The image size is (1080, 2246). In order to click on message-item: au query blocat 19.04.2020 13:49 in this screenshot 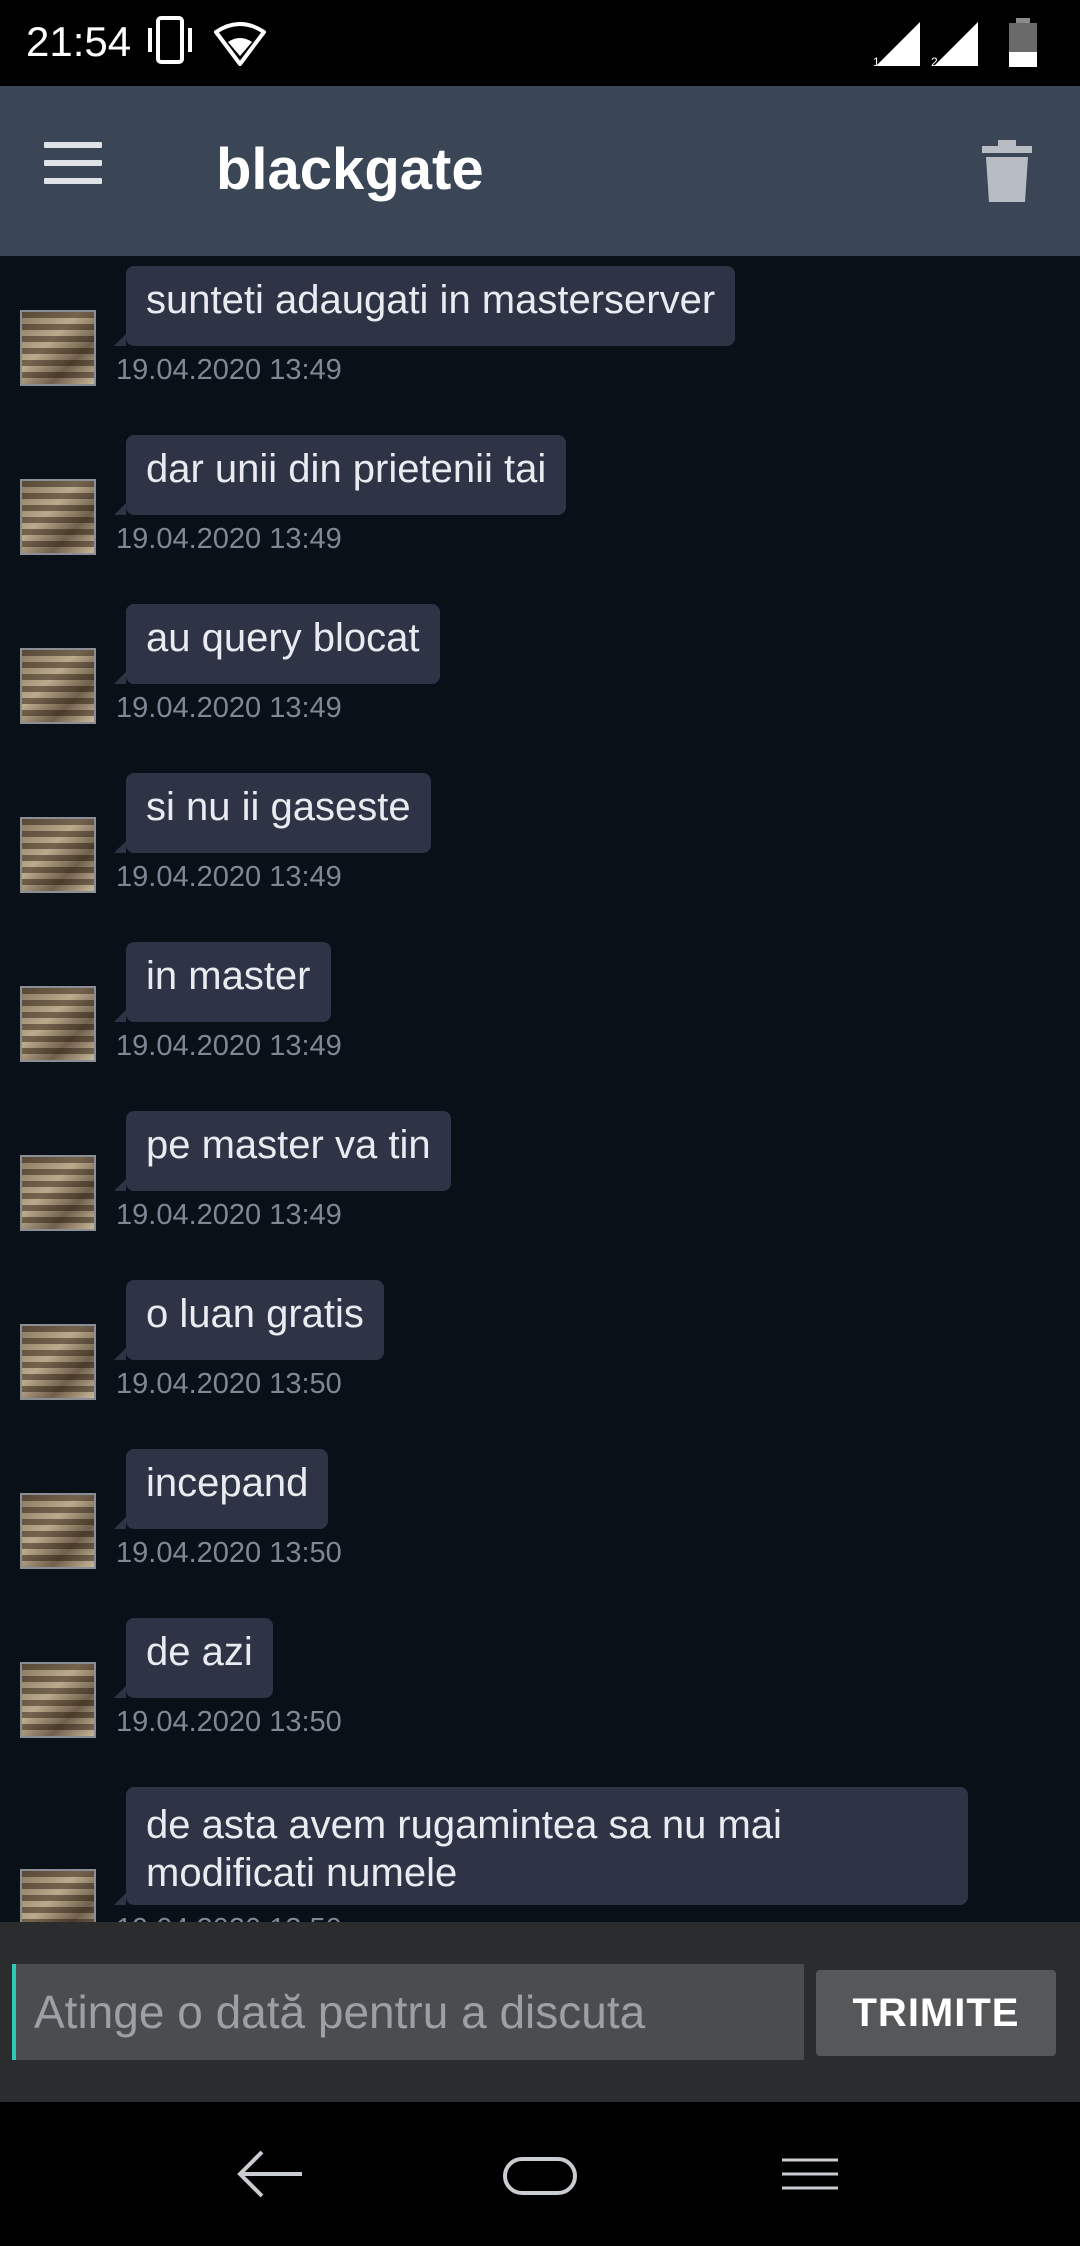, I will do `click(540, 679)`.